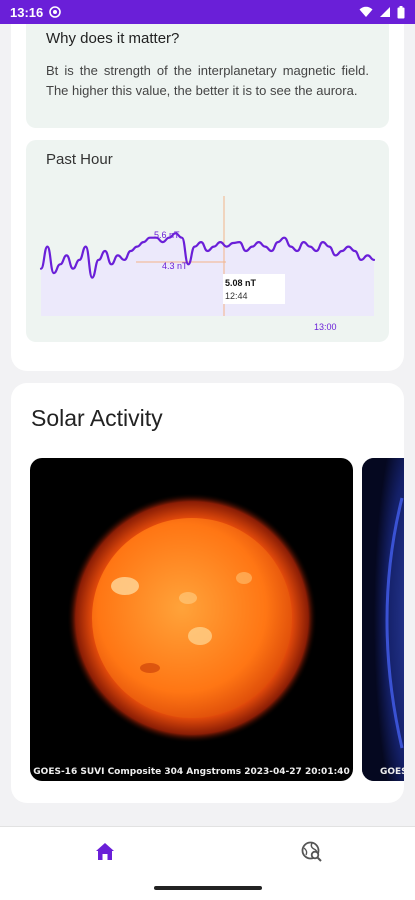  I want to click on sun-graphic-secondary, so click(383, 619).